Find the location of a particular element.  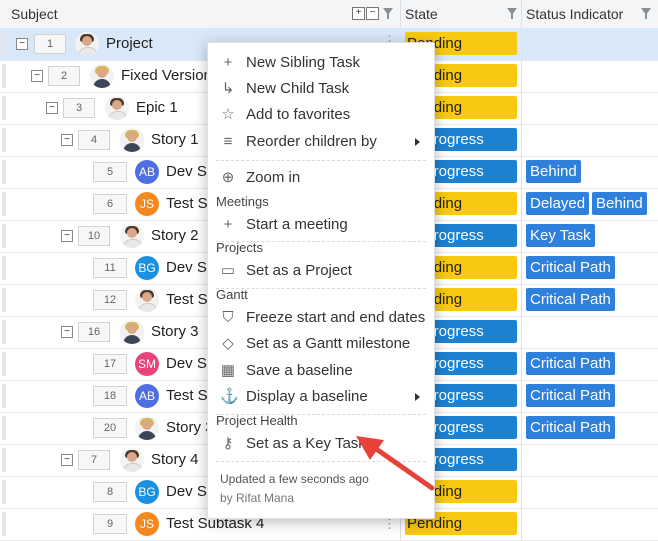

row-number: 16 is located at coordinates (94, 332).